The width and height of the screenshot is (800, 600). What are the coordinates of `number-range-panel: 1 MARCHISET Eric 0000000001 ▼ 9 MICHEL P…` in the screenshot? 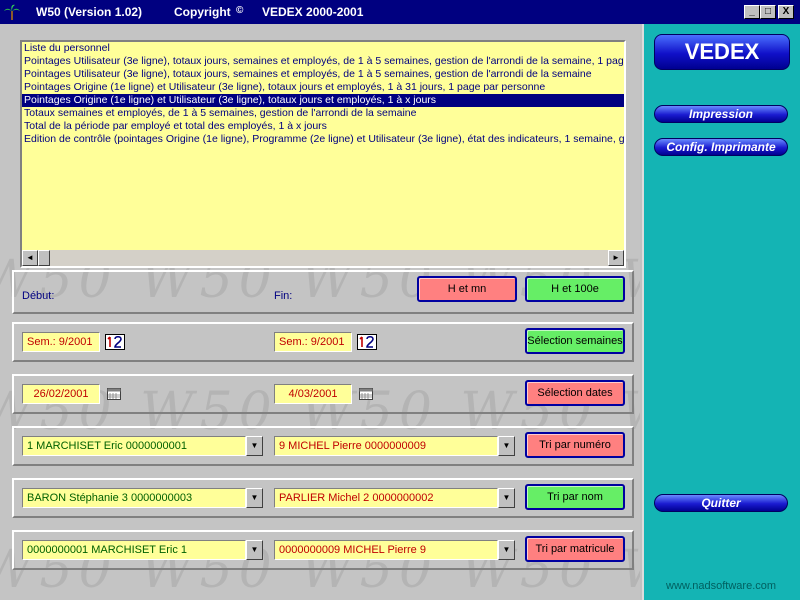 It's located at (323, 446).